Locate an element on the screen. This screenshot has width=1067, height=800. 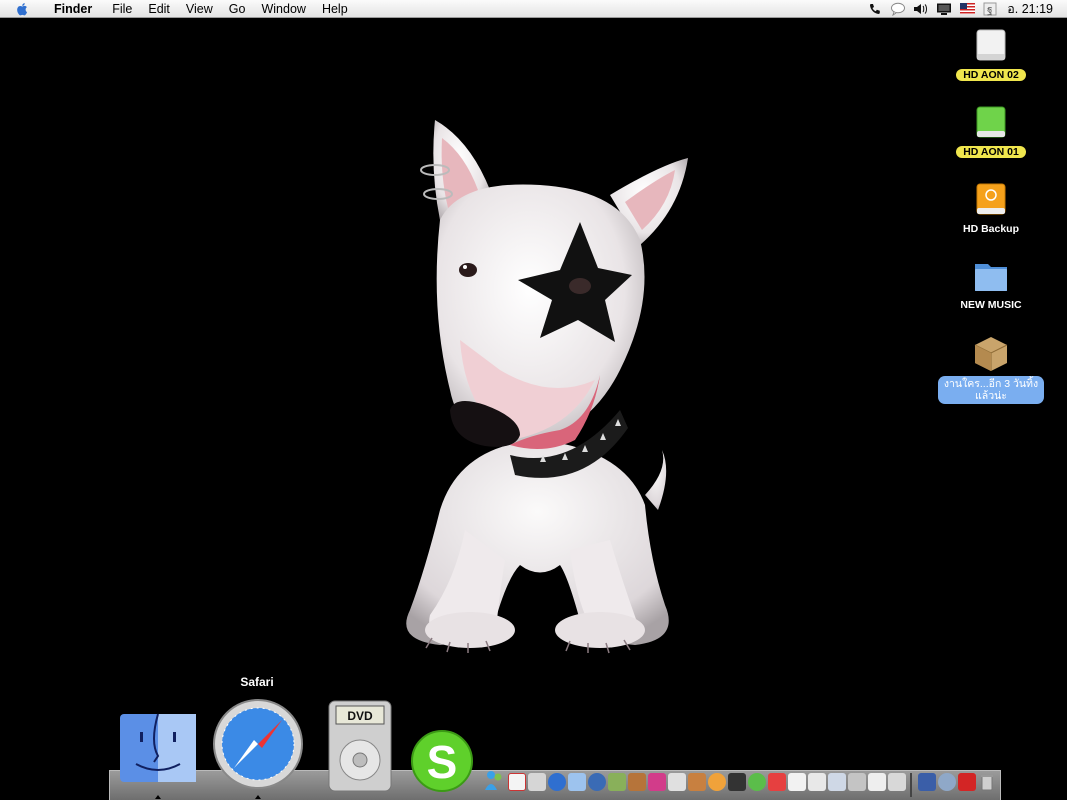
apple-menu-icon is located at coordinates (23, 9).